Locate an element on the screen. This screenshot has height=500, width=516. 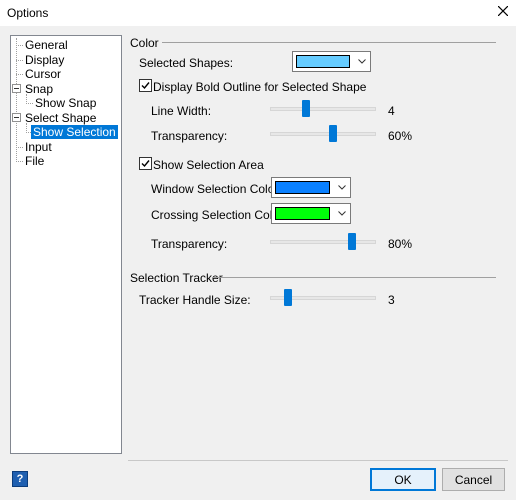
tree-item-general: General is located at coordinates (46, 45).